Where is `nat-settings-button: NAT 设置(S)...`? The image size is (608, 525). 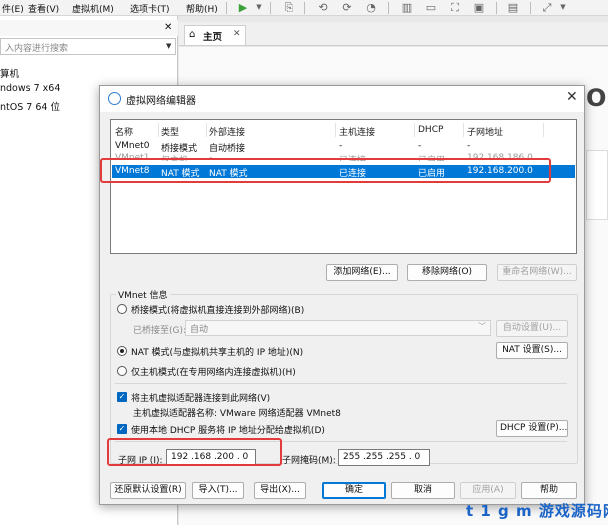
nat-settings-button: NAT 设置(S)... is located at coordinates (532, 350).